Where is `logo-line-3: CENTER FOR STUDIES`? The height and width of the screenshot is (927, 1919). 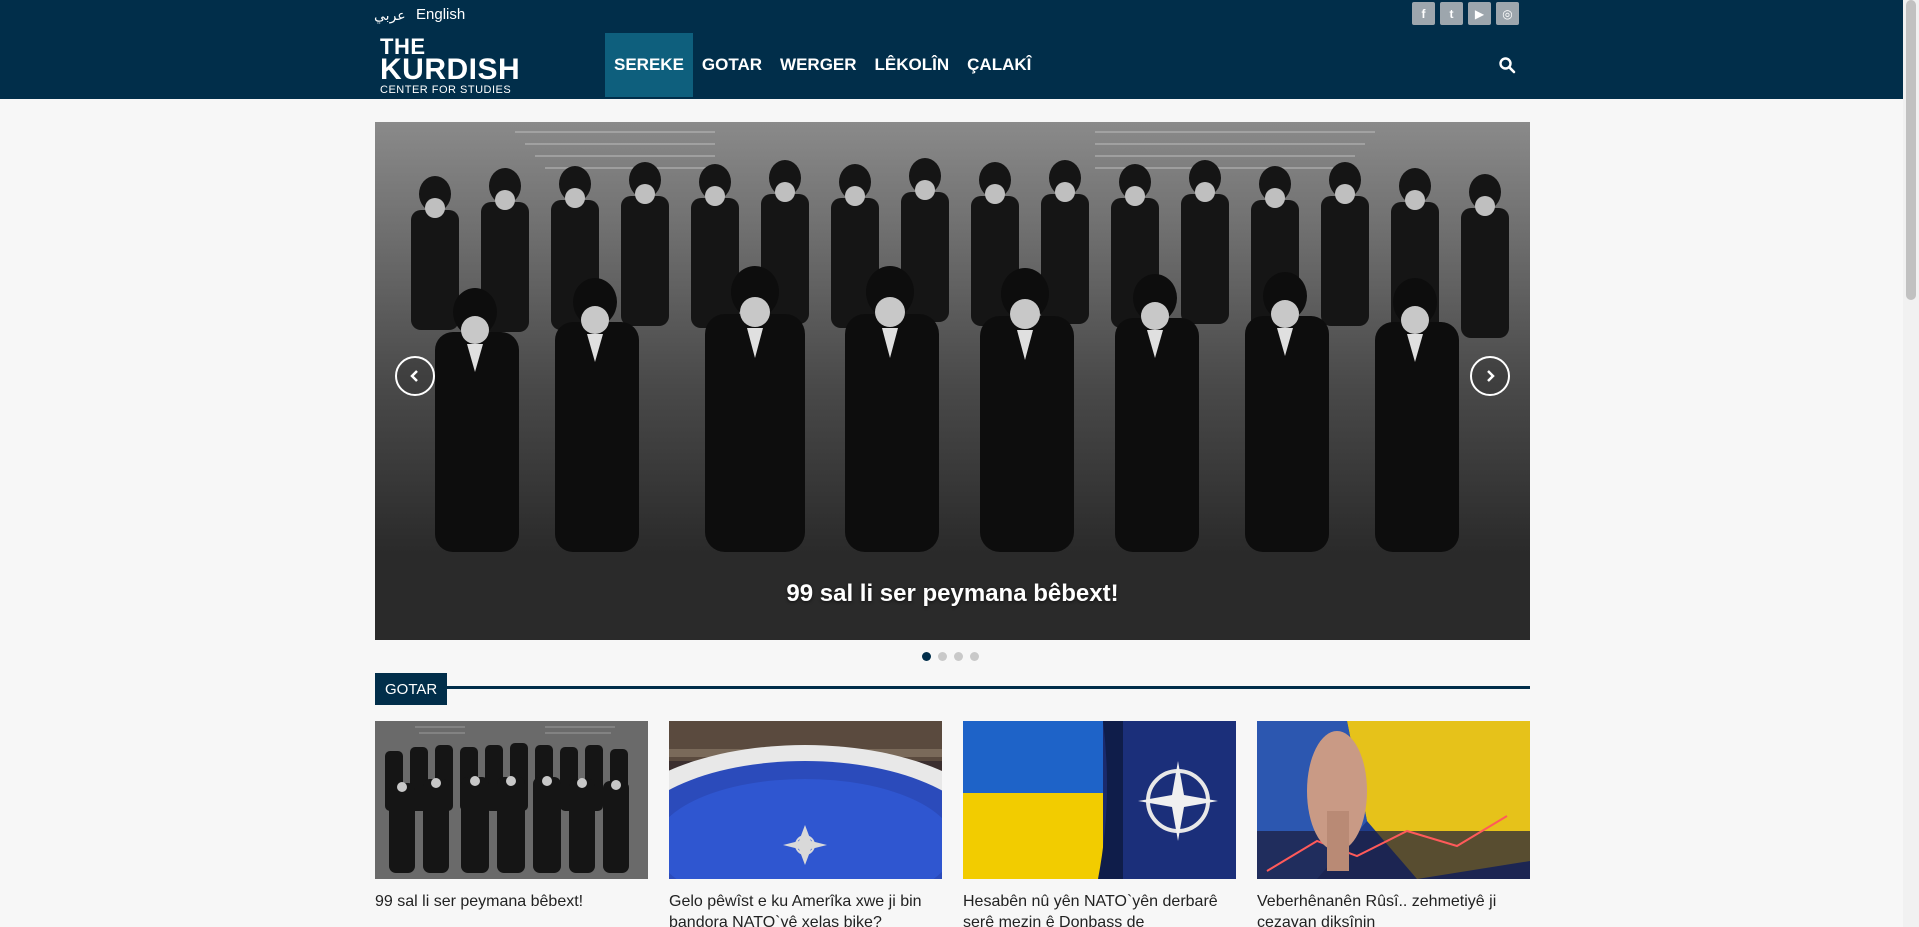 logo-line-3: CENTER FOR STUDIES is located at coordinates (446, 90).